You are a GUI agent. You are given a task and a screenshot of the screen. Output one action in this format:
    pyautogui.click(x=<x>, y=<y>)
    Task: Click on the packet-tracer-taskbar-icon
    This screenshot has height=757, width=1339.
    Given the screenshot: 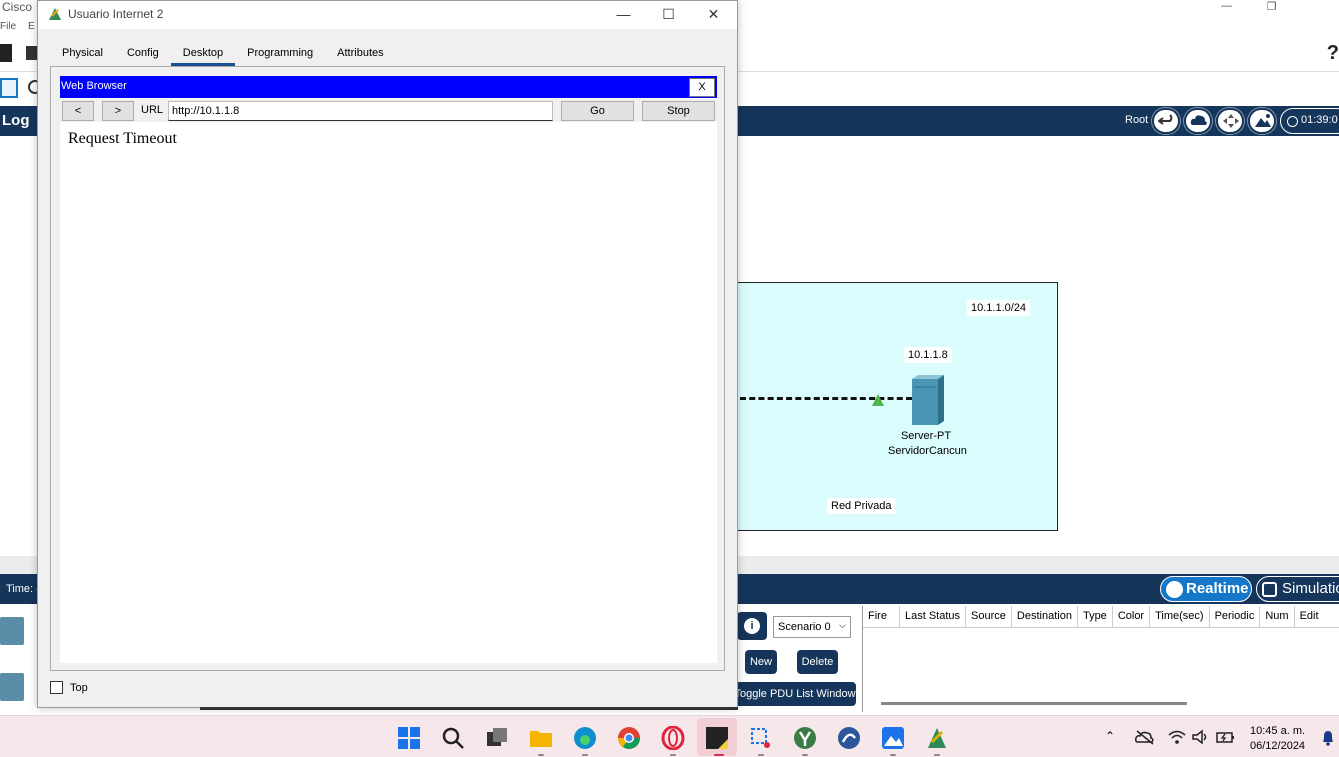 What is the action you would take?
    pyautogui.click(x=937, y=738)
    